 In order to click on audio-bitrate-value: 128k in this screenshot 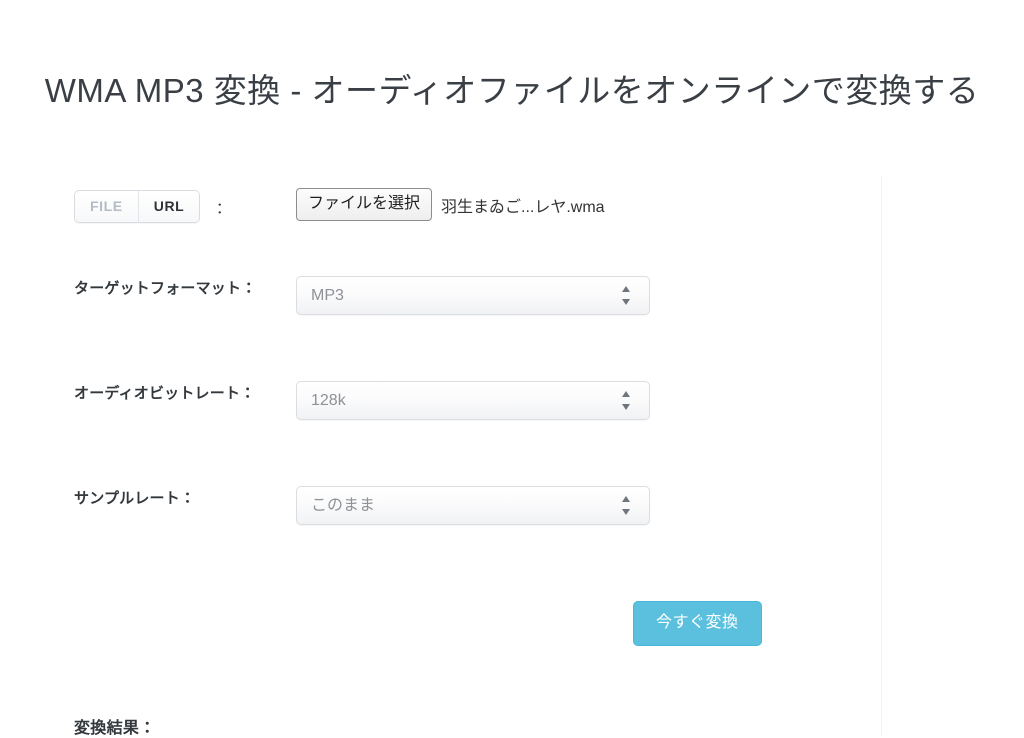, I will do `click(328, 400)`.